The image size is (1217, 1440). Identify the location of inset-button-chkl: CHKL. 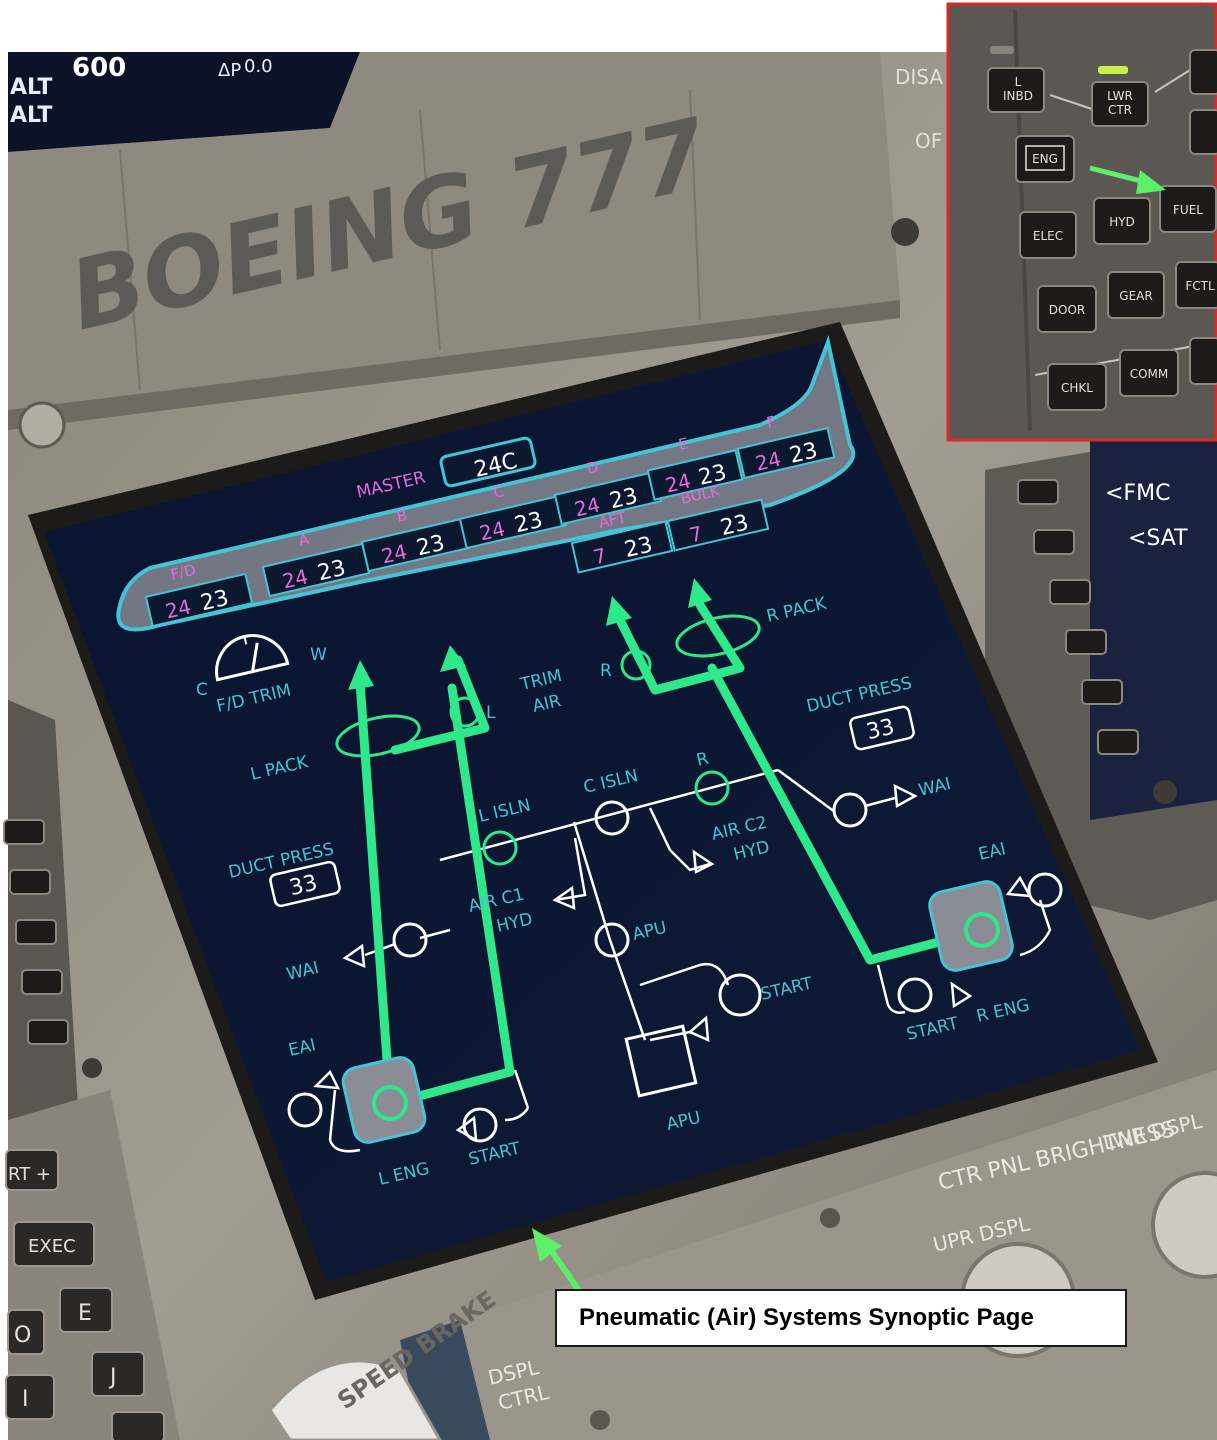
(1077, 387).